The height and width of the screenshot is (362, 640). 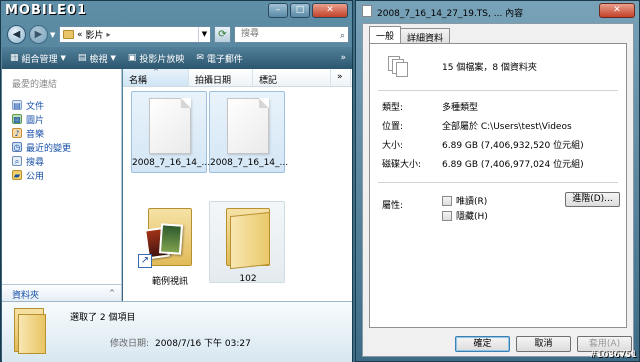 I want to click on window-controls: – □ ✕, so click(x=308, y=10).